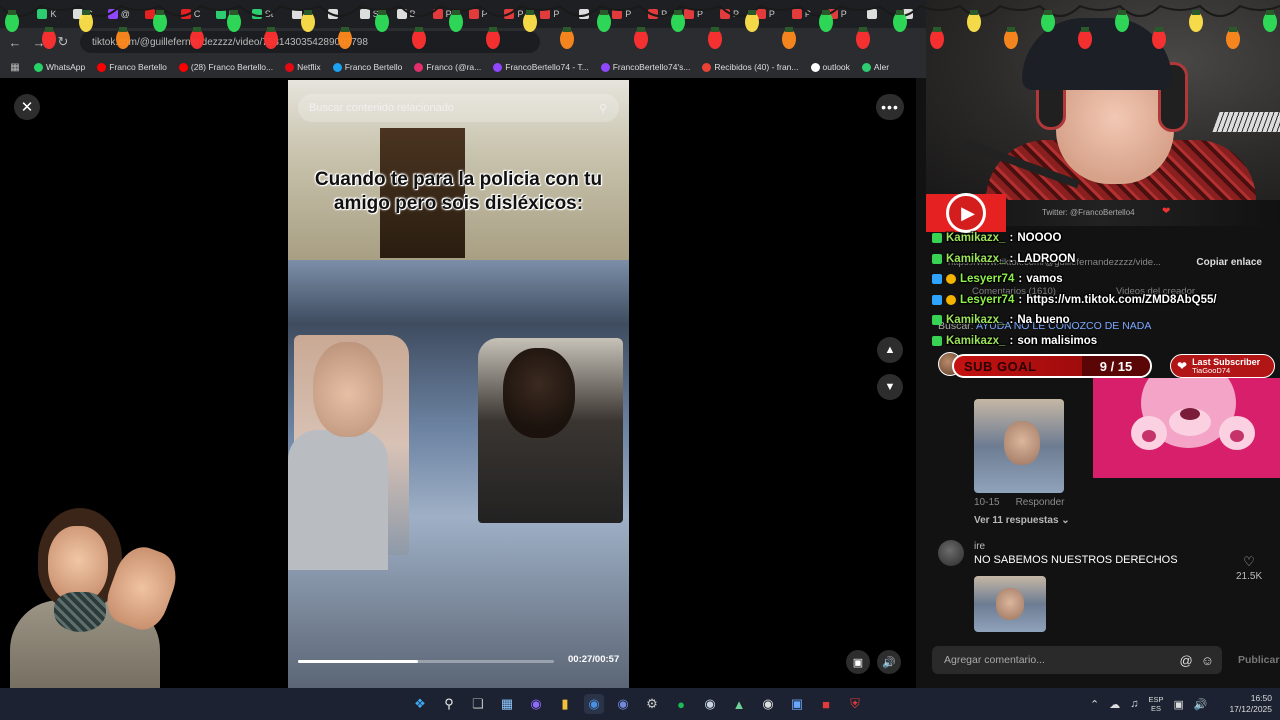 The width and height of the screenshot is (1280, 720). I want to click on steam-icon: ◉, so click(710, 704).